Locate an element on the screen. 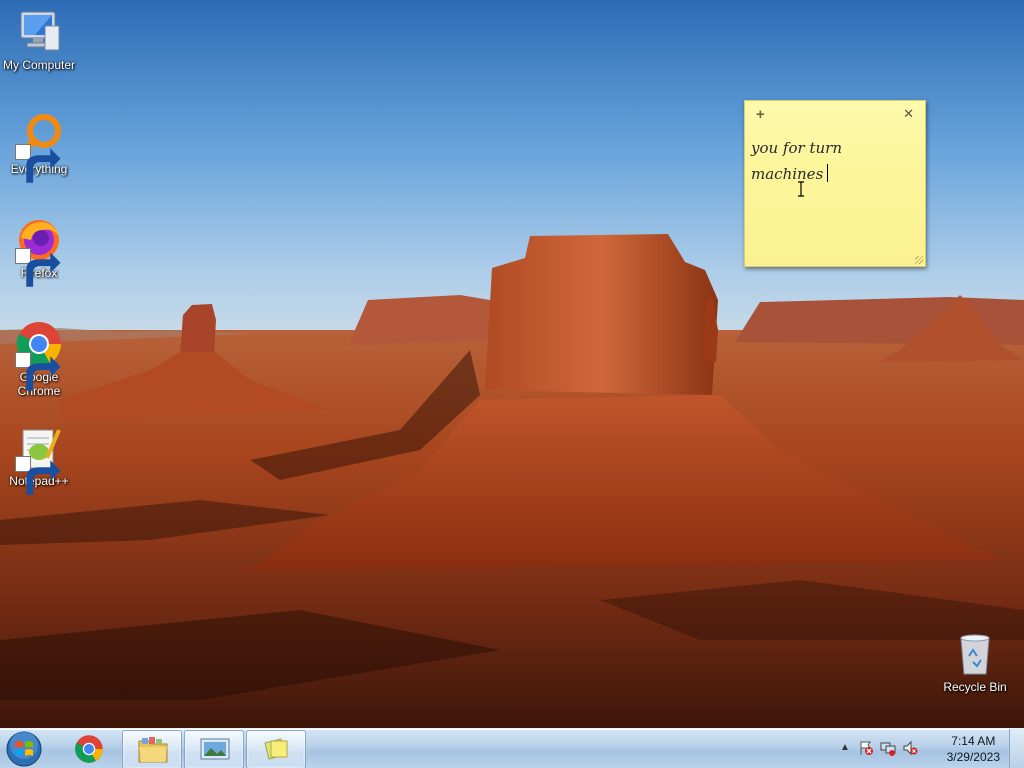  ibeam-cursor-icon is located at coordinates (801, 189).